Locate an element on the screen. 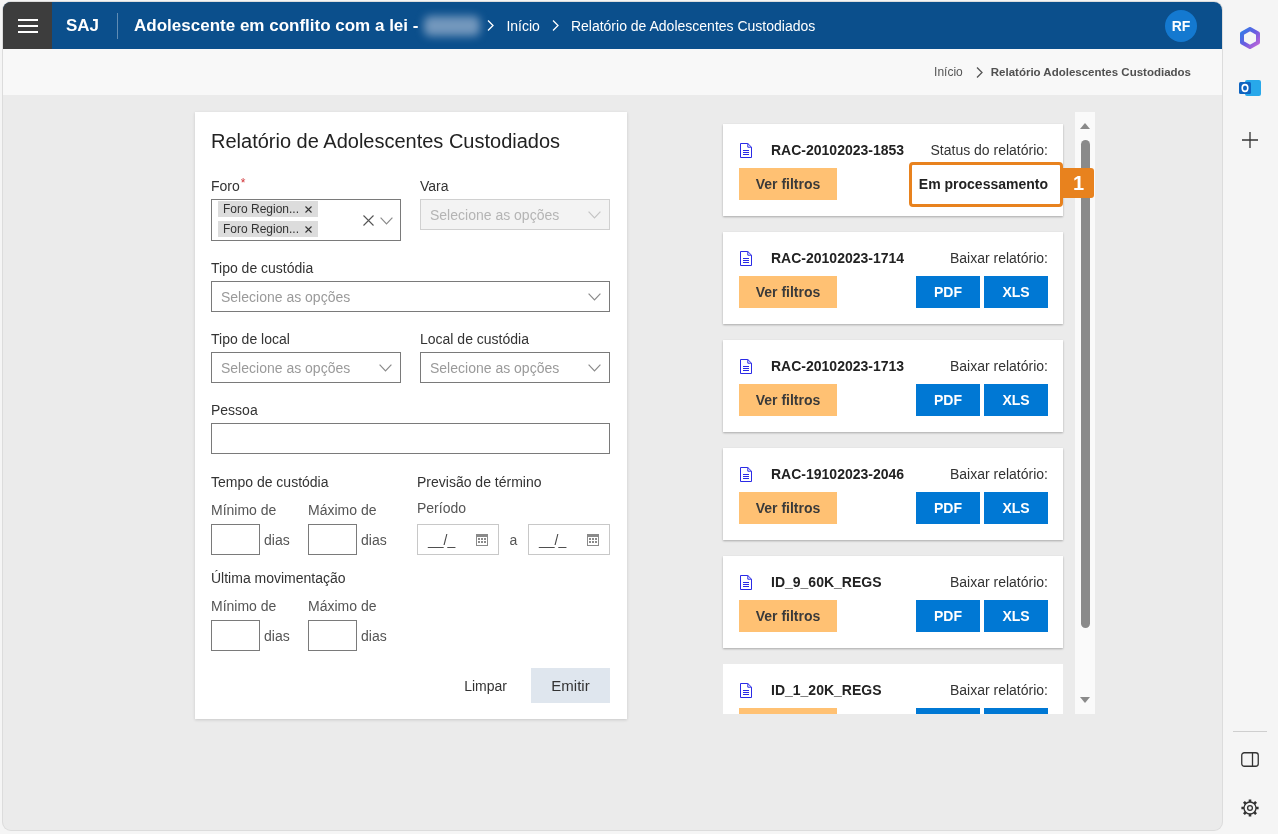 This screenshot has width=1278, height=834. menu-icon is located at coordinates (27, 25).